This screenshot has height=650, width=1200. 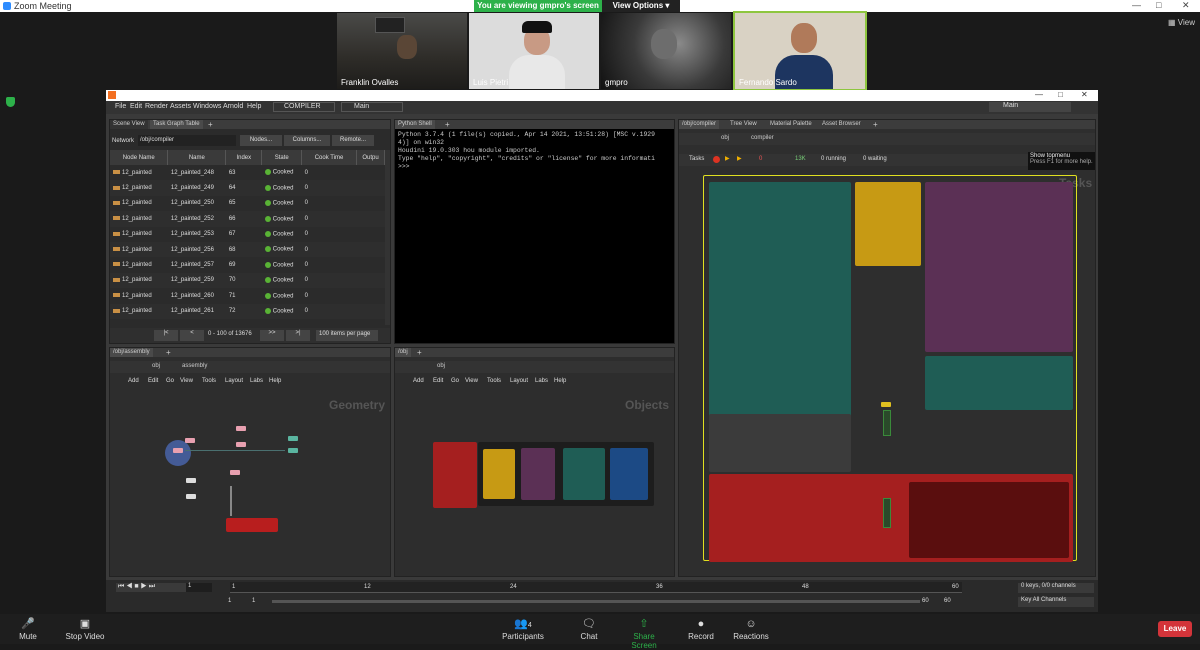 What do you see at coordinates (1084, 94) in the screenshot?
I see `close-button: ✕` at bounding box center [1084, 94].